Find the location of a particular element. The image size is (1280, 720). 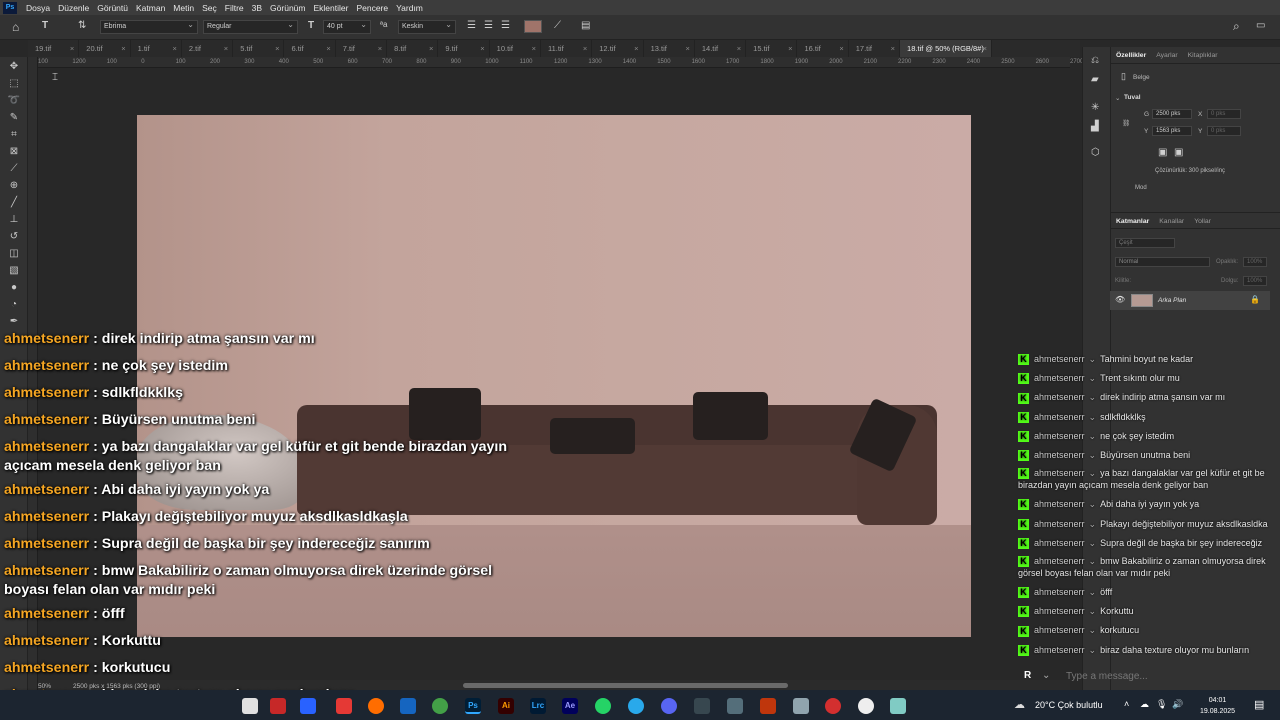

tab-12: 12.tif × is located at coordinates (618, 48).